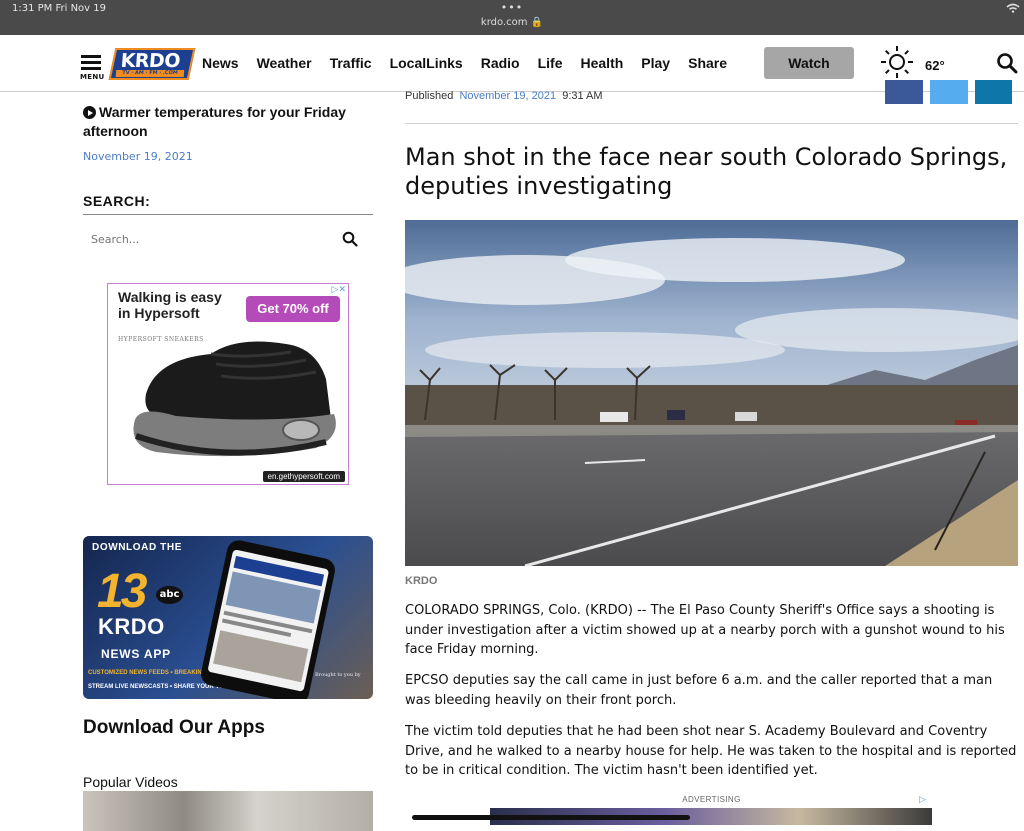  Describe the element at coordinates (949, 92) in the screenshot. I see `twitter-share-button` at that location.